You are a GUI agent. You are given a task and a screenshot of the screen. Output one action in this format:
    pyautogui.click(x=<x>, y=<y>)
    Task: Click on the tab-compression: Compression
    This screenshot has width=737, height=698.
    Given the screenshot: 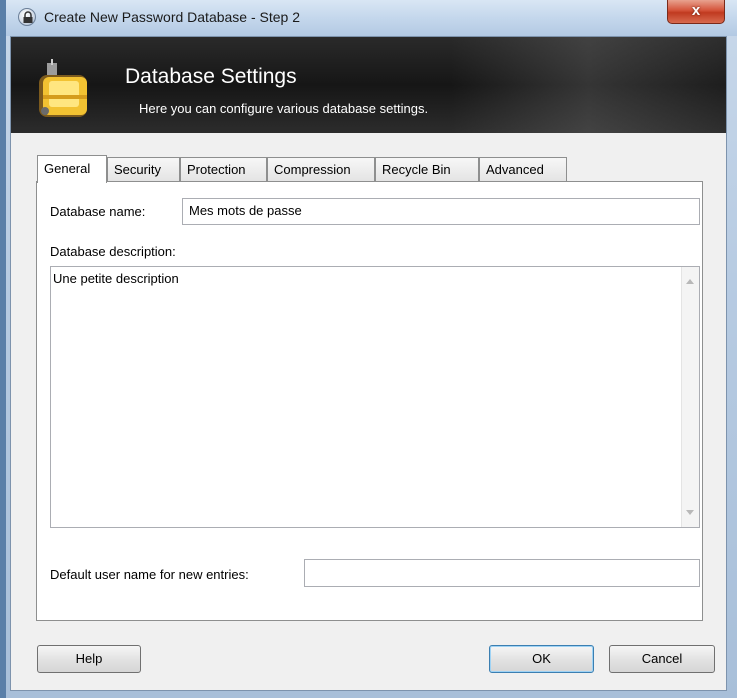 What is the action you would take?
    pyautogui.click(x=321, y=169)
    